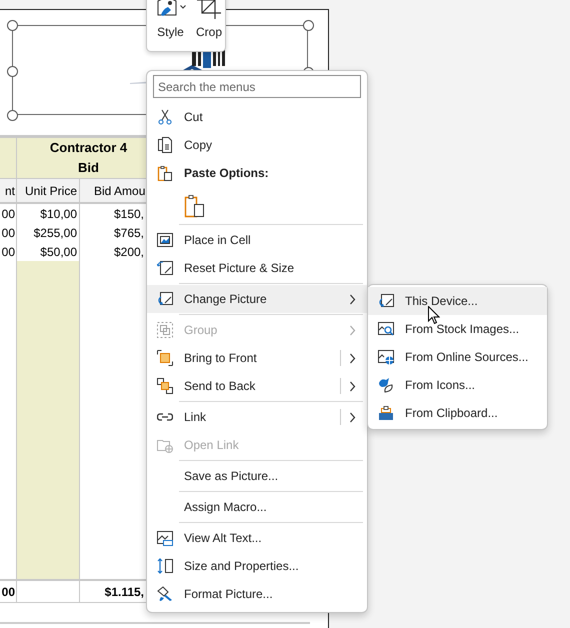 This screenshot has height=628, width=570. Describe the element at coordinates (8, 190) in the screenshot. I see `column-header: nt` at that location.